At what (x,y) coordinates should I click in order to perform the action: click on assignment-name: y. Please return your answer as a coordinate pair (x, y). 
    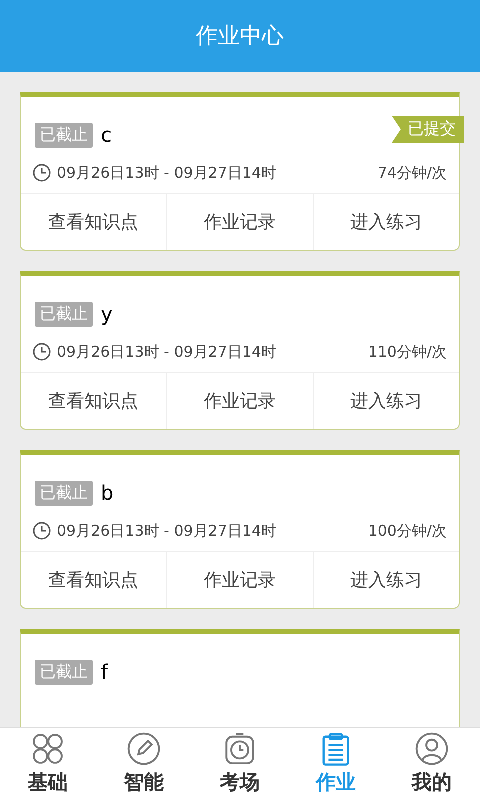
    Looking at the image, I should click on (107, 314).